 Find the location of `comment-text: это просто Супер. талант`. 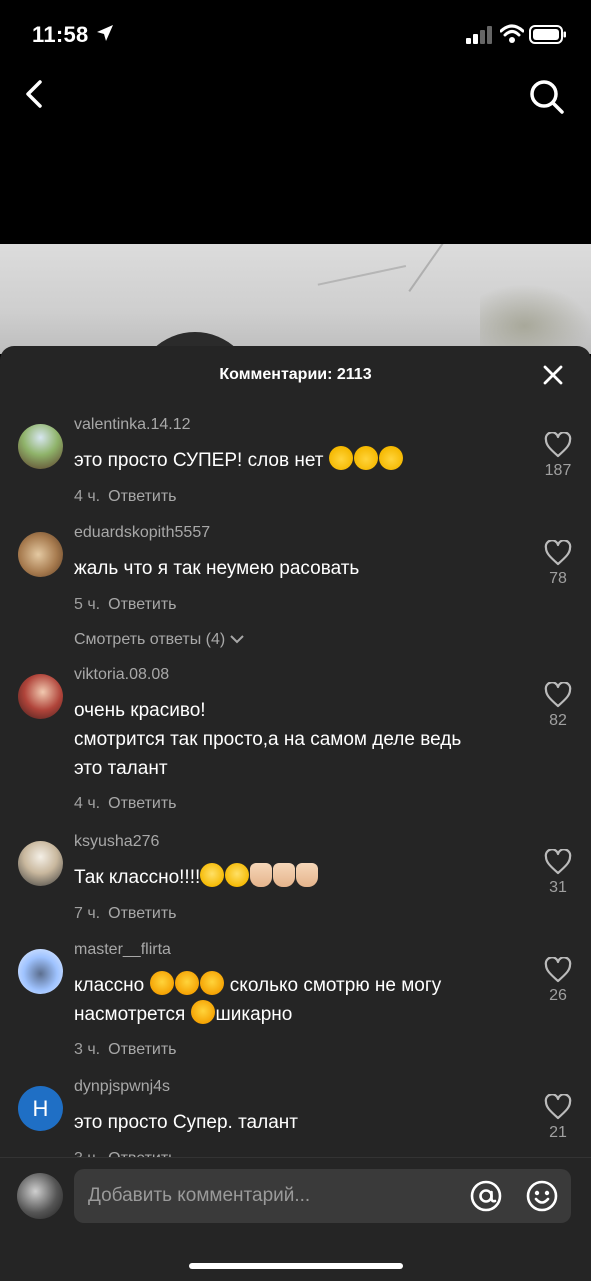

comment-text: это просто Супер. талант is located at coordinates (186, 1122).